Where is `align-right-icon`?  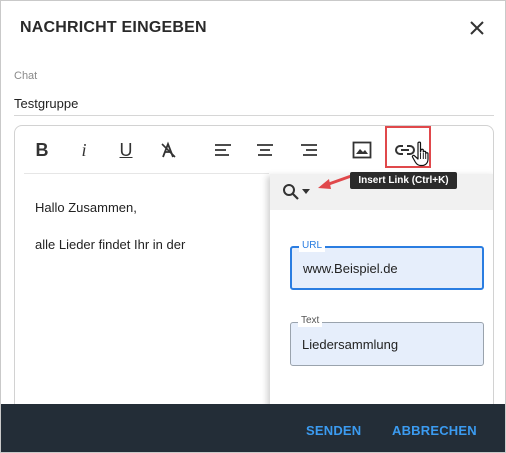 align-right-icon is located at coordinates (309, 150).